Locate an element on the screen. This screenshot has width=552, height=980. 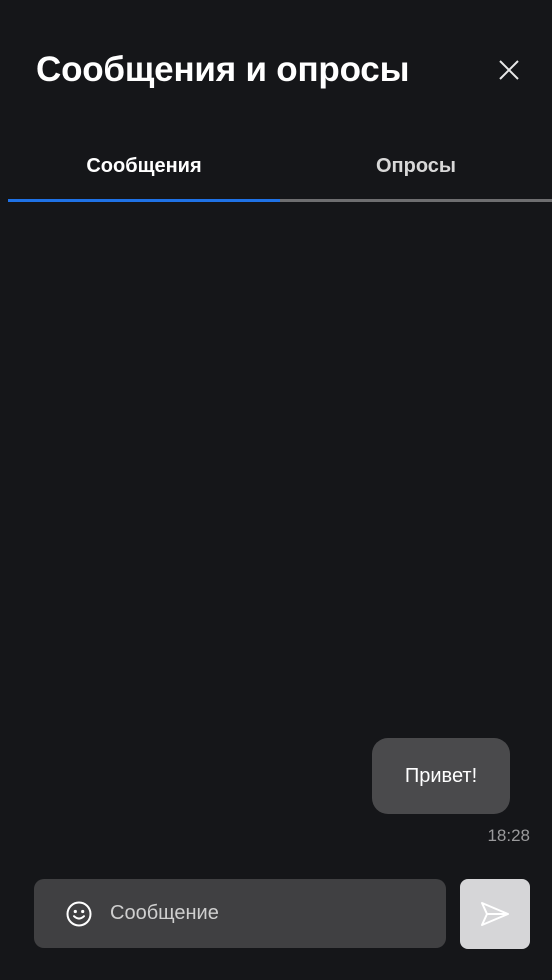
tab-polls-label: Опросы is located at coordinates (415, 165).